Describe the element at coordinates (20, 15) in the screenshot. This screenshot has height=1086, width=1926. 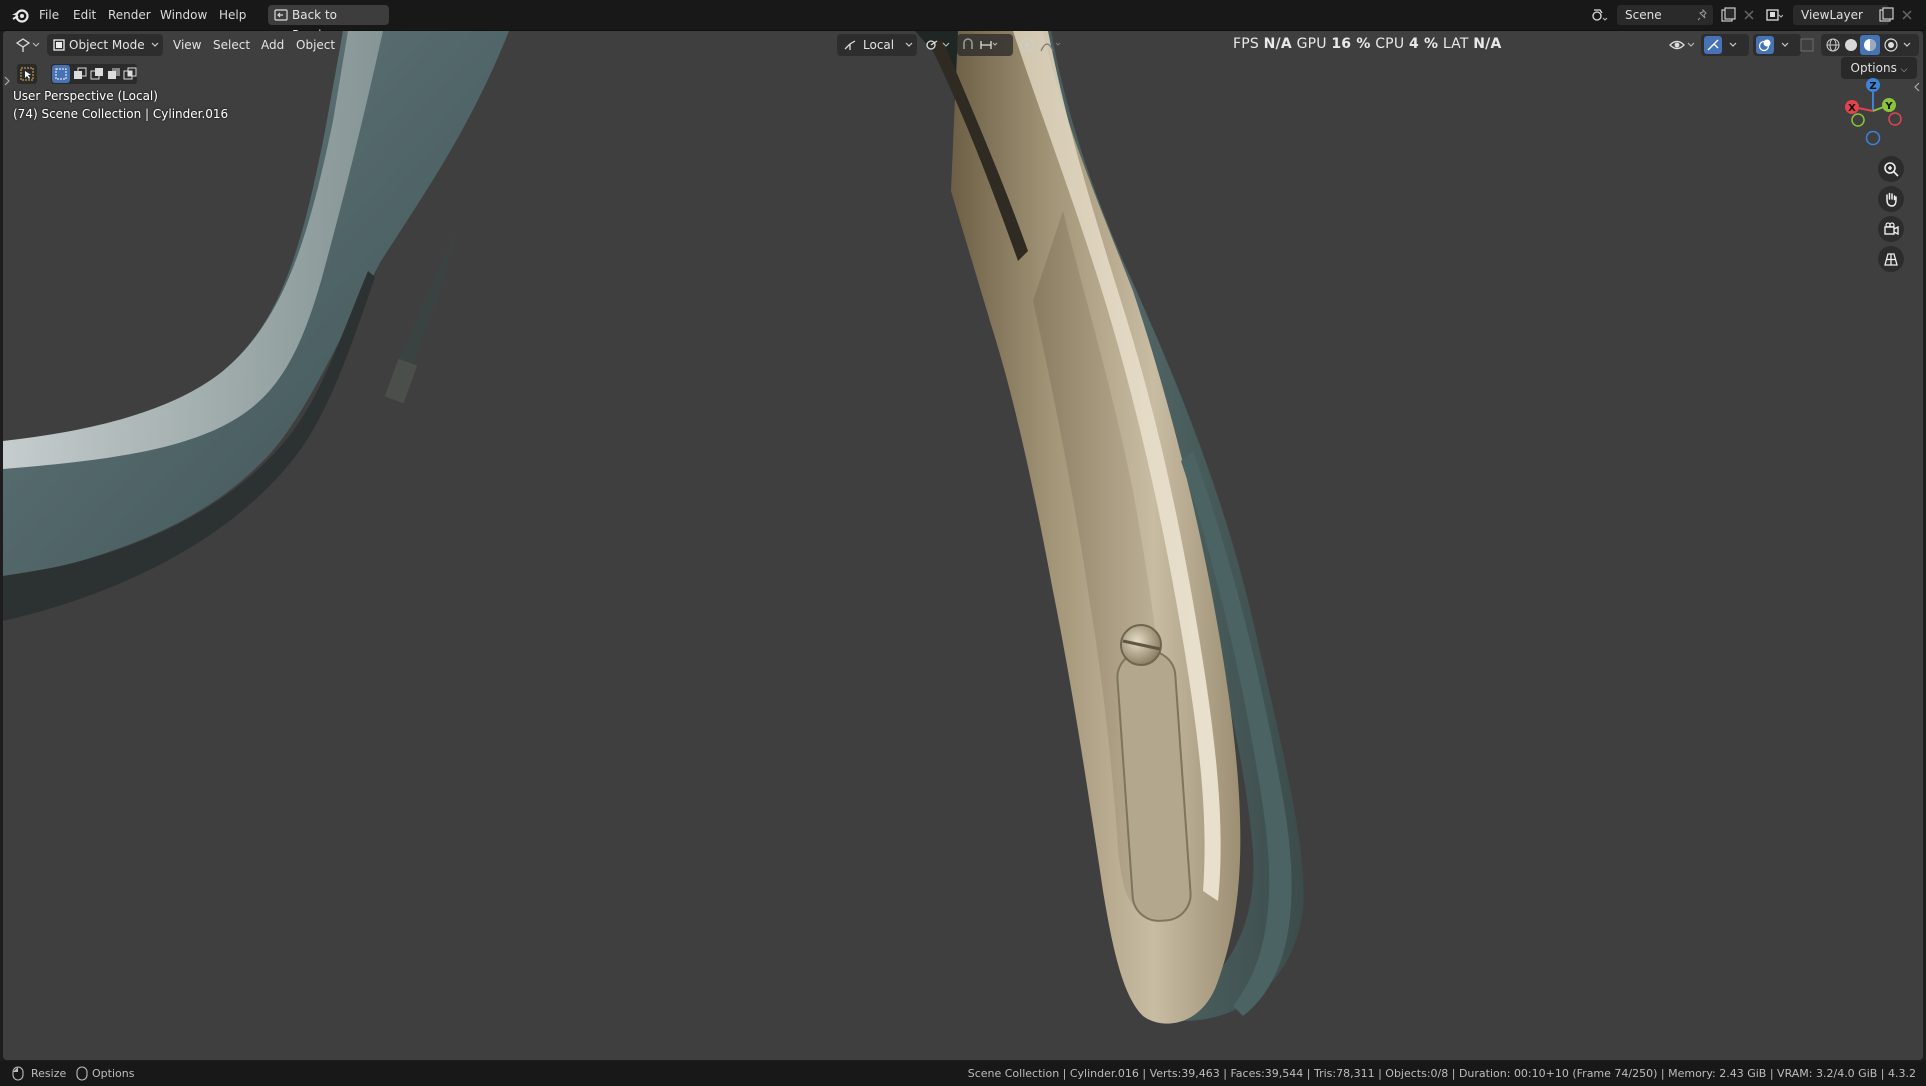
I see `blender-logo-icon` at that location.